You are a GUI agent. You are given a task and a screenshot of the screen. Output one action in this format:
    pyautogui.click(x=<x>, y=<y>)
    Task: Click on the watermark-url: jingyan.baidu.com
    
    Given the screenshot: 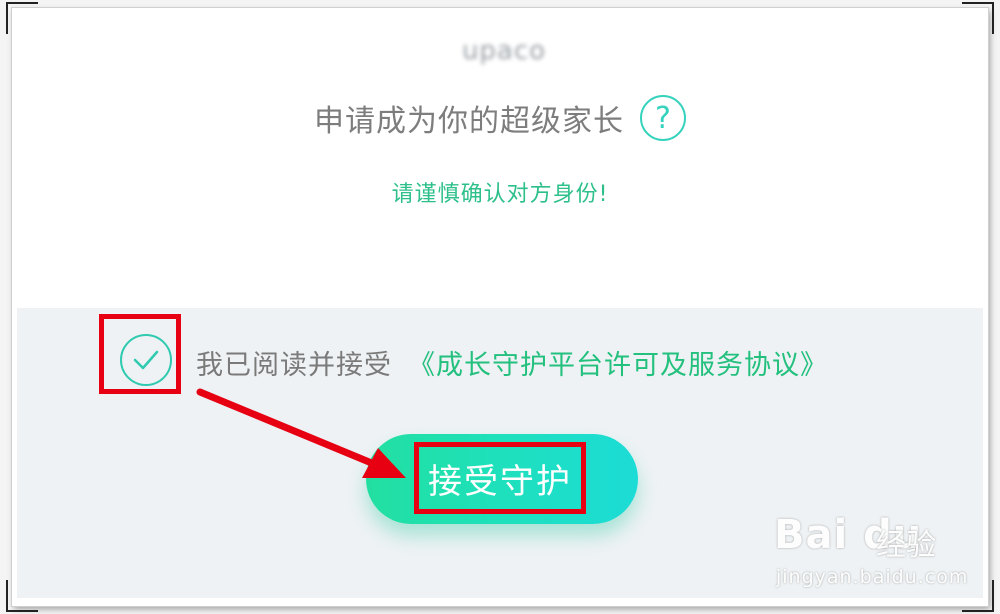 What is the action you would take?
    pyautogui.click(x=872, y=577)
    